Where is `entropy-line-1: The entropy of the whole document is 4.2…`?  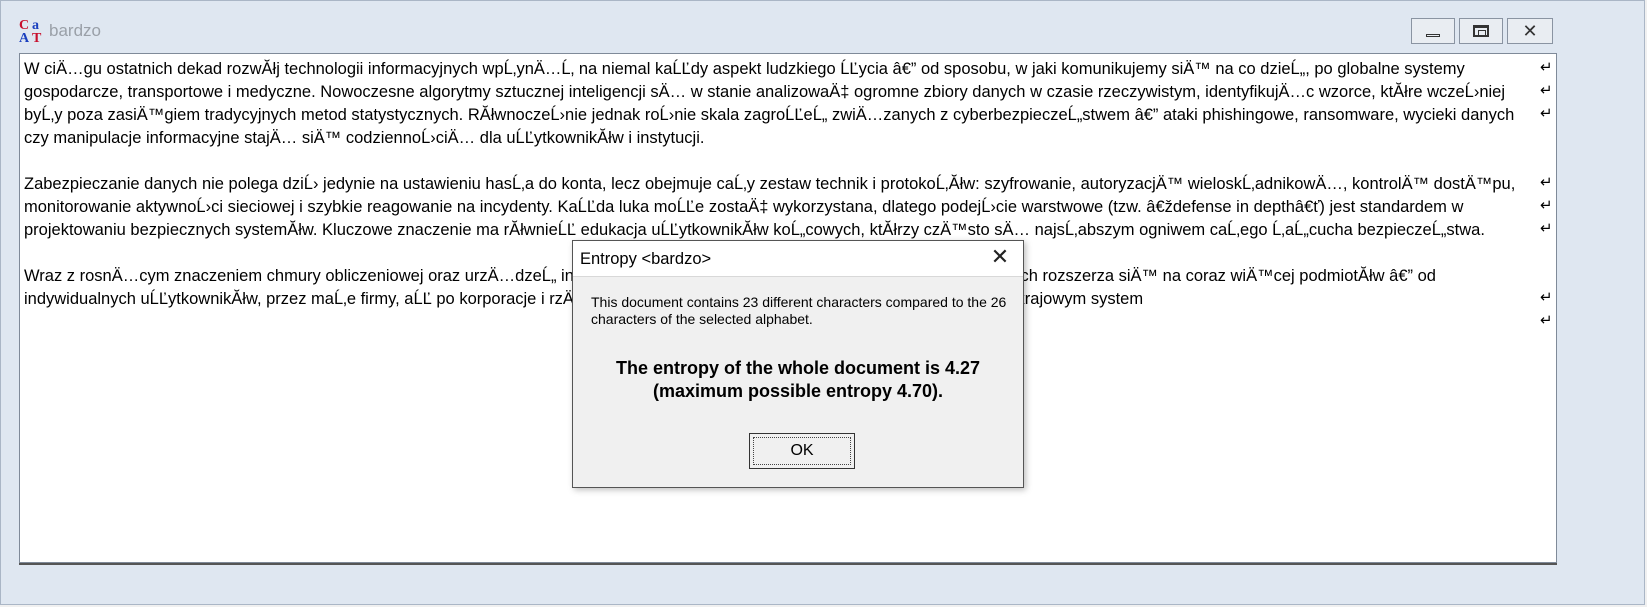 entropy-line-1: The entropy of the whole document is 4.2… is located at coordinates (798, 368).